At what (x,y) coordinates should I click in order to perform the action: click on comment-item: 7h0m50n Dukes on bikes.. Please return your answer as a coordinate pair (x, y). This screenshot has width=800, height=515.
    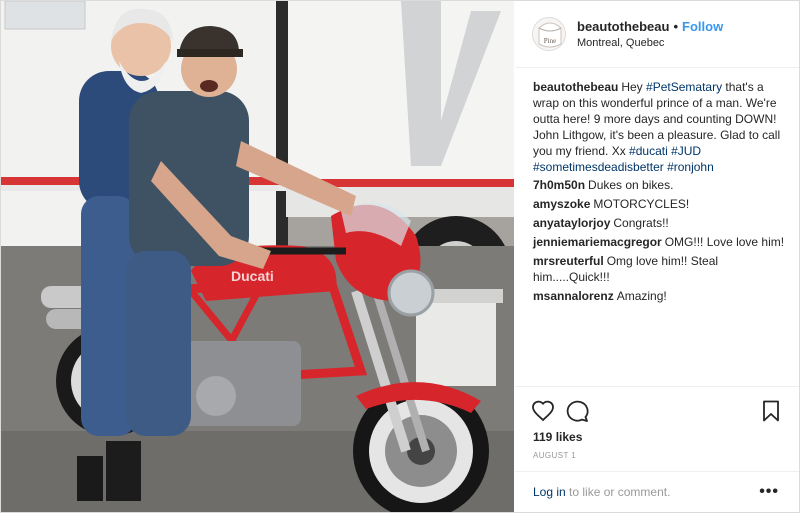
    Looking at the image, I should click on (662, 185).